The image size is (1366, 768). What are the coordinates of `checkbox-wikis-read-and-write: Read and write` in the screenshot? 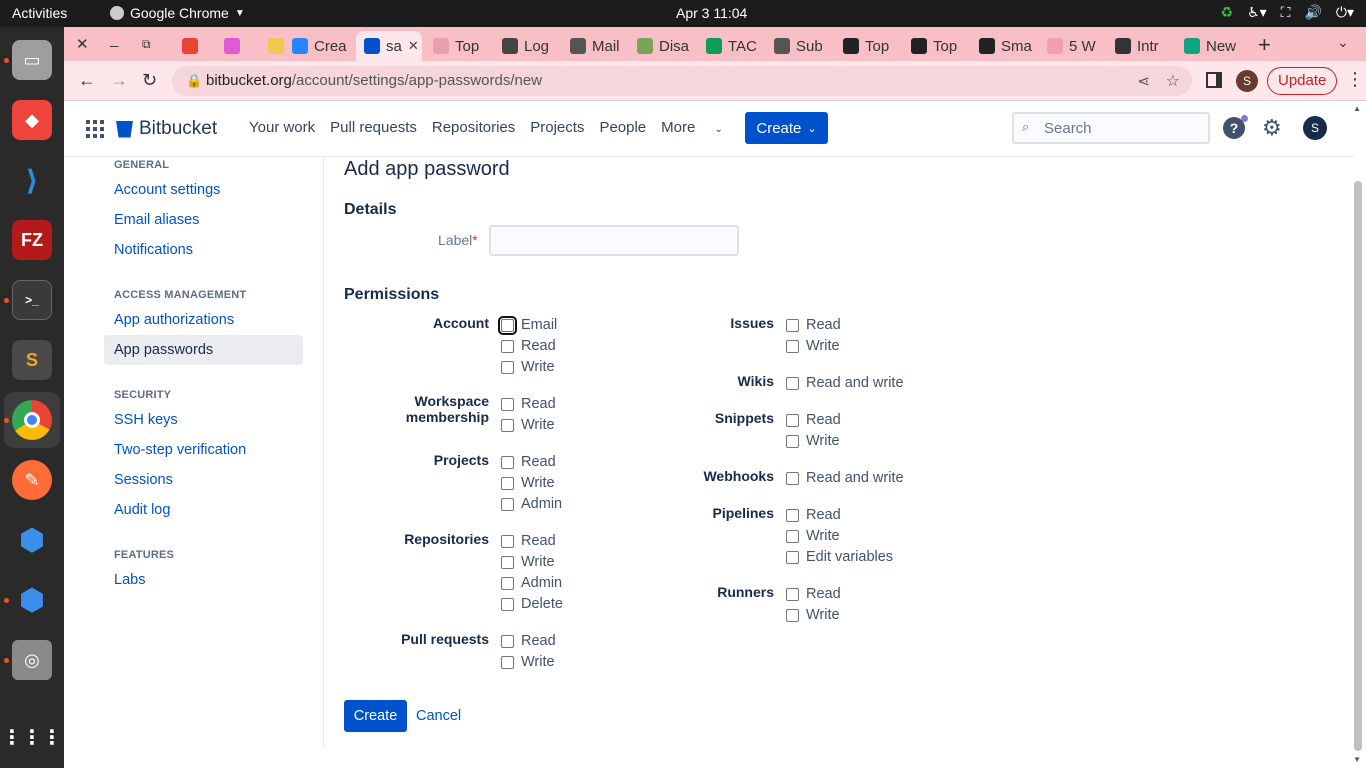 It's located at (845, 383).